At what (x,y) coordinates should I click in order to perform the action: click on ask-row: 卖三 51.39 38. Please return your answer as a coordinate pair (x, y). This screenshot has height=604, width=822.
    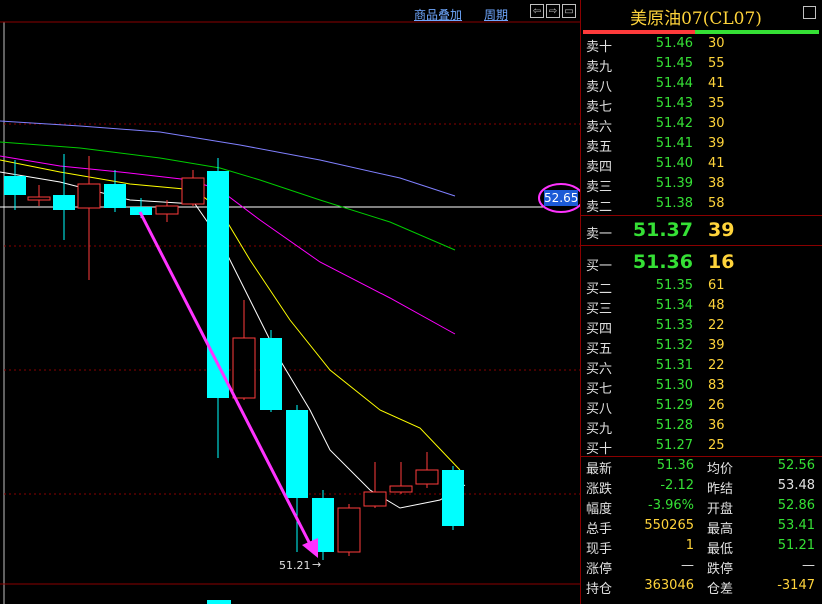
    Looking at the image, I should click on (701, 184).